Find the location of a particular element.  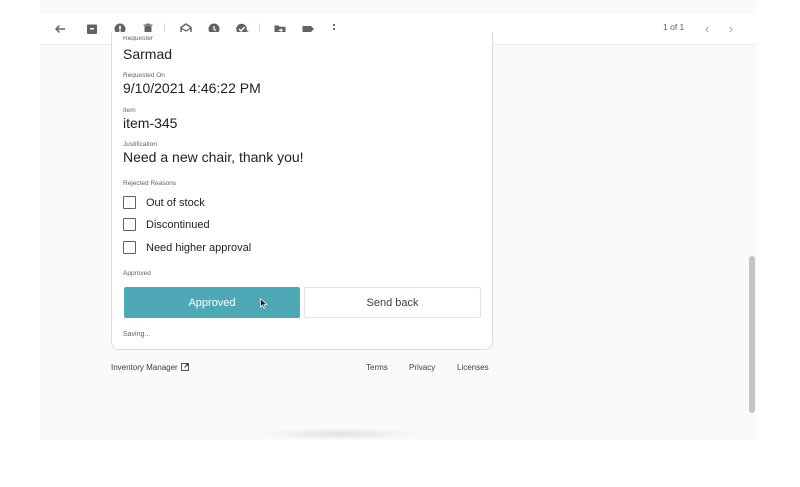

requested-on-label: Requested On is located at coordinates (144, 75).